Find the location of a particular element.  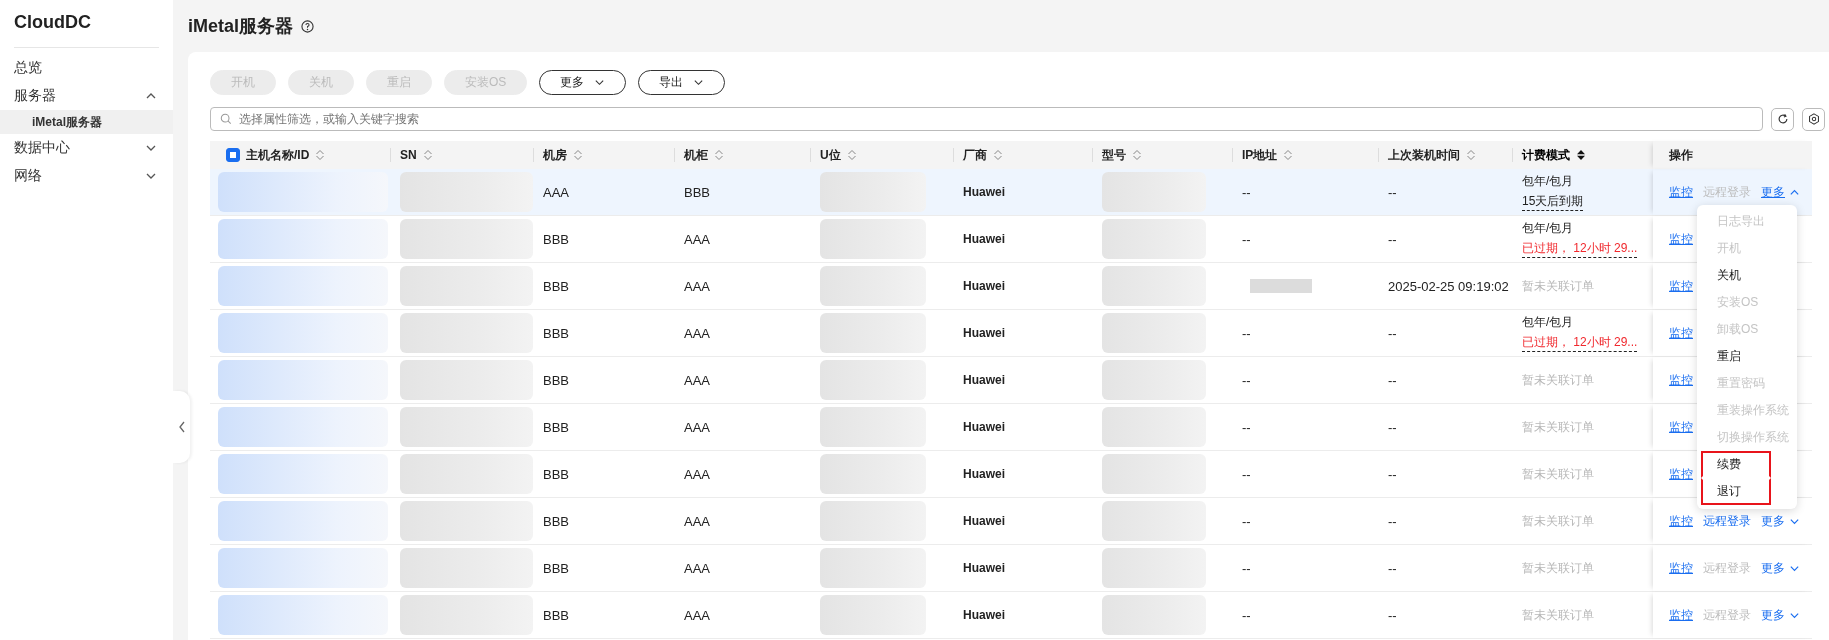

nav-item: iMetal服务器 is located at coordinates (86, 122).